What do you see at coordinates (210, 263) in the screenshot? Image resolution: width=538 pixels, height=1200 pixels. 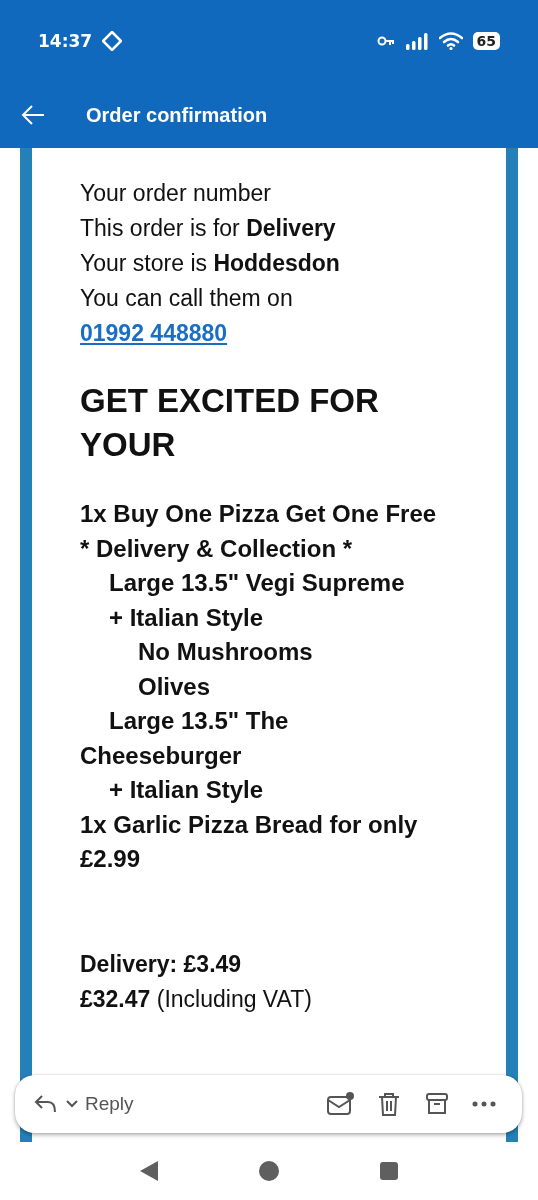 I see `info-line: Your store is Hoddesdon` at bounding box center [210, 263].